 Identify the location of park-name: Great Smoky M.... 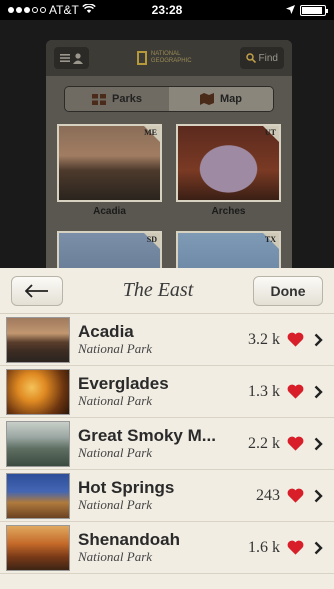
(147, 435).